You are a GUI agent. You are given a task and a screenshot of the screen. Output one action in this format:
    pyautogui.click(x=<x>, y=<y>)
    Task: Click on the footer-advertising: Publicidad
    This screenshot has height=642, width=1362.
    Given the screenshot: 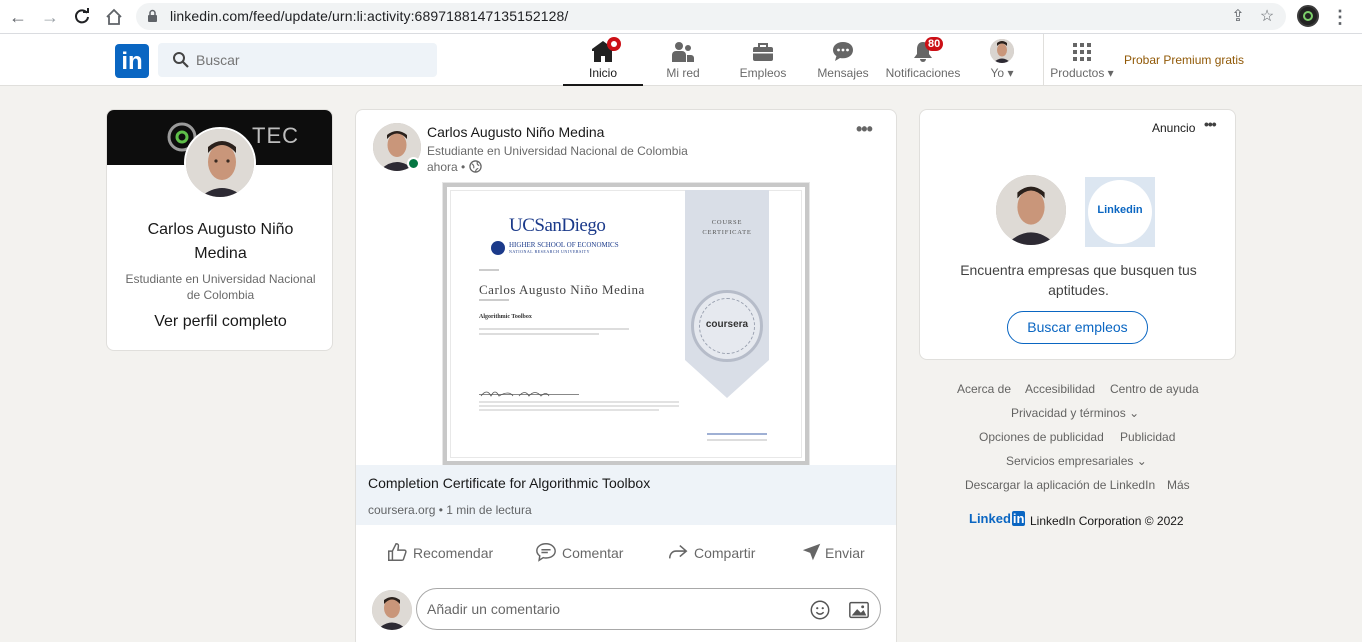 What is the action you would take?
    pyautogui.click(x=1147, y=437)
    